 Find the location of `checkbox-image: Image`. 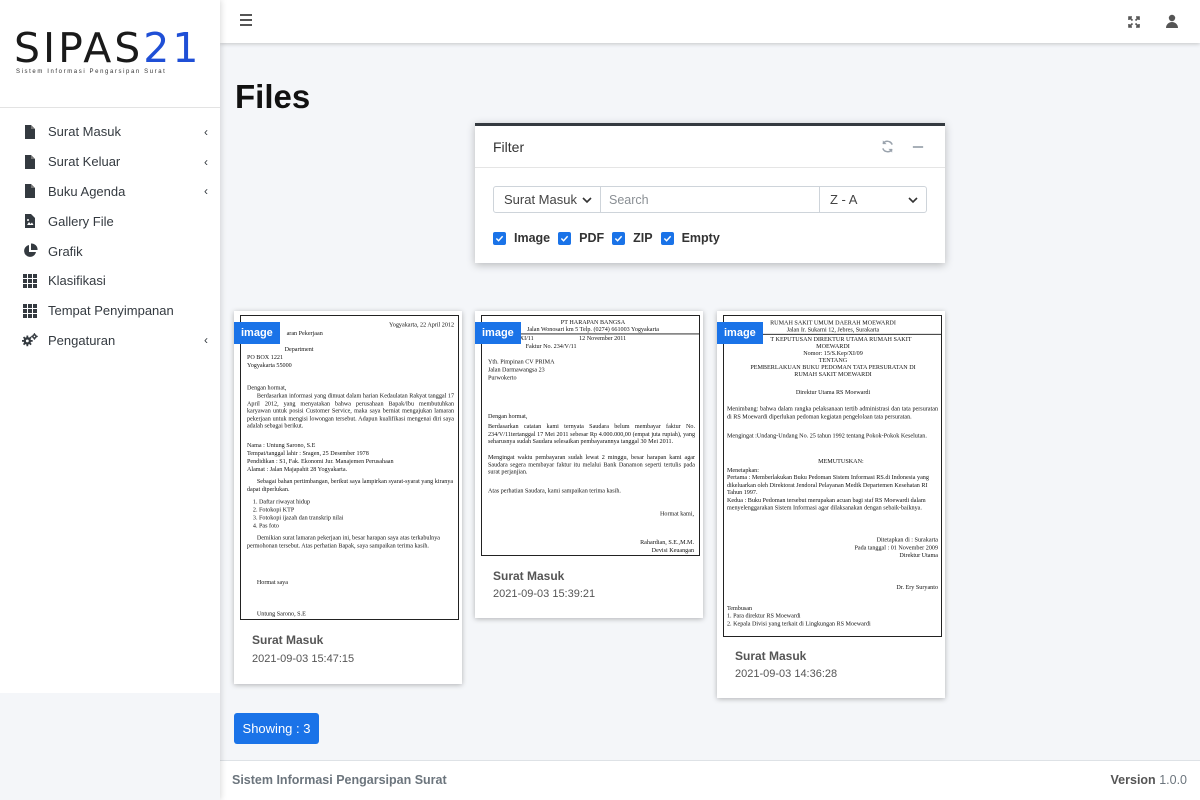

checkbox-image: Image is located at coordinates (521, 238).